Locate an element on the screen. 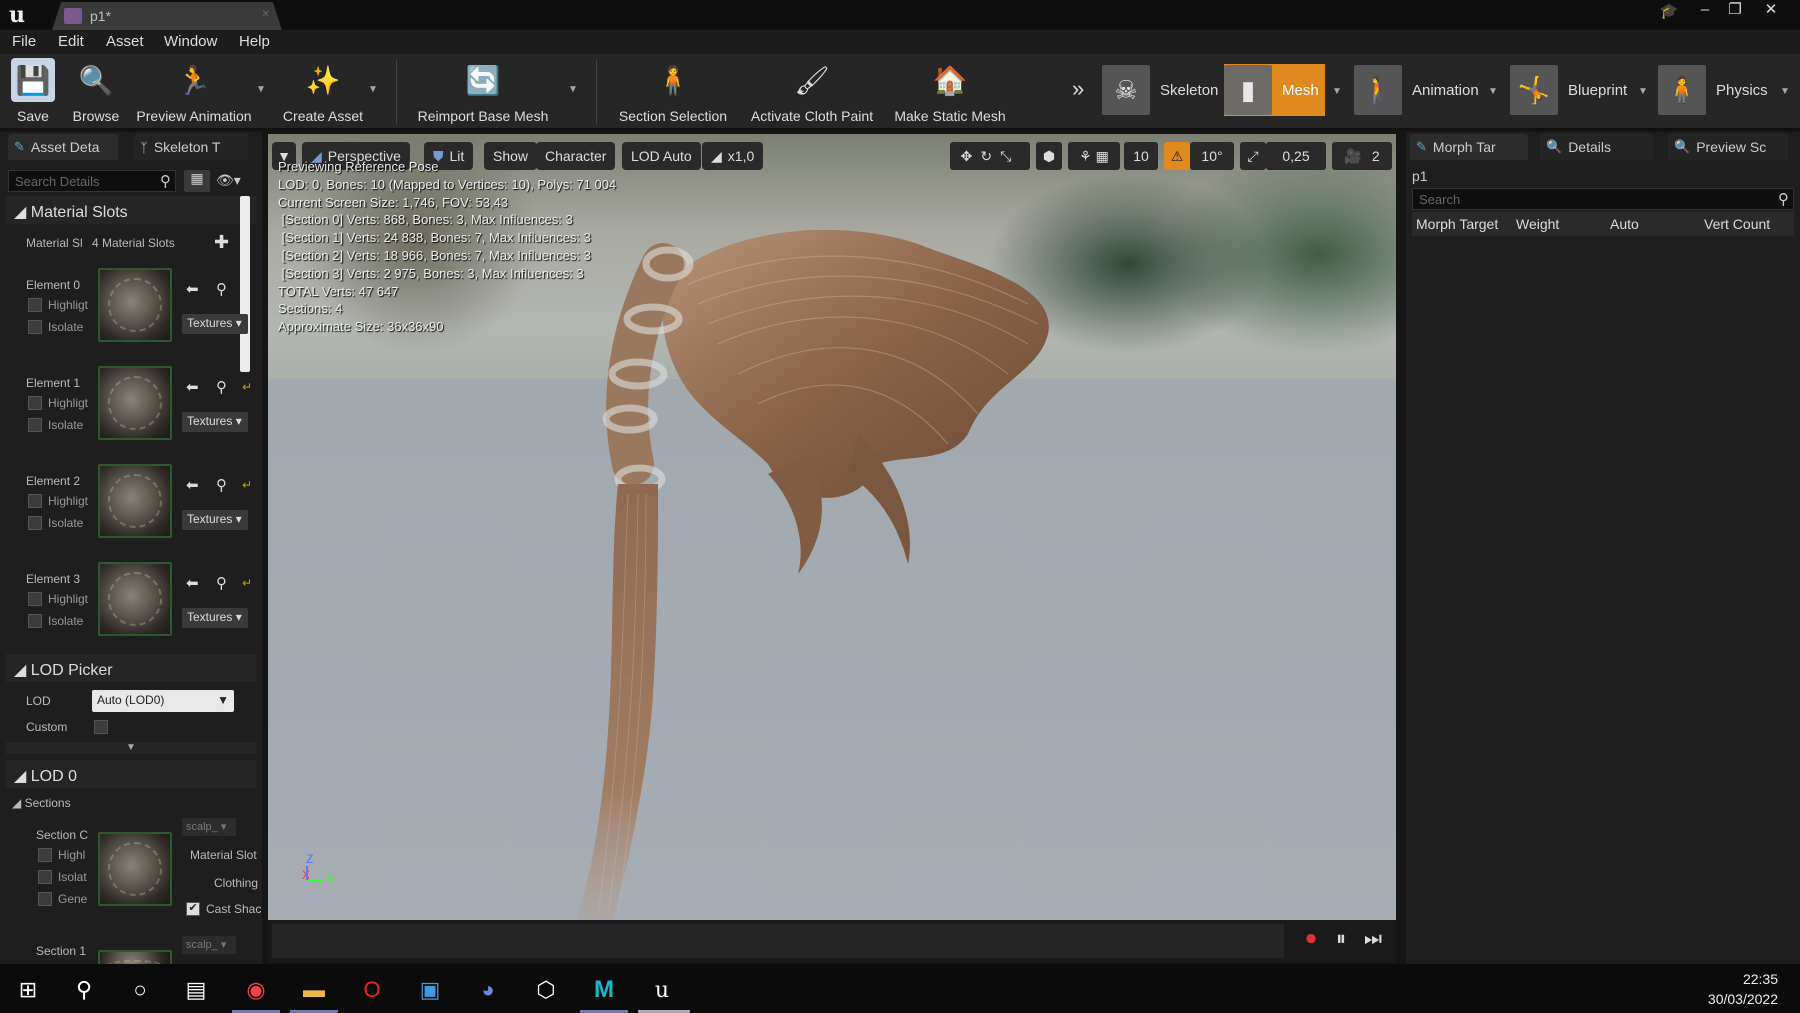  tab-morph-target: ✎ Morph Tar is located at coordinates (1469, 147).